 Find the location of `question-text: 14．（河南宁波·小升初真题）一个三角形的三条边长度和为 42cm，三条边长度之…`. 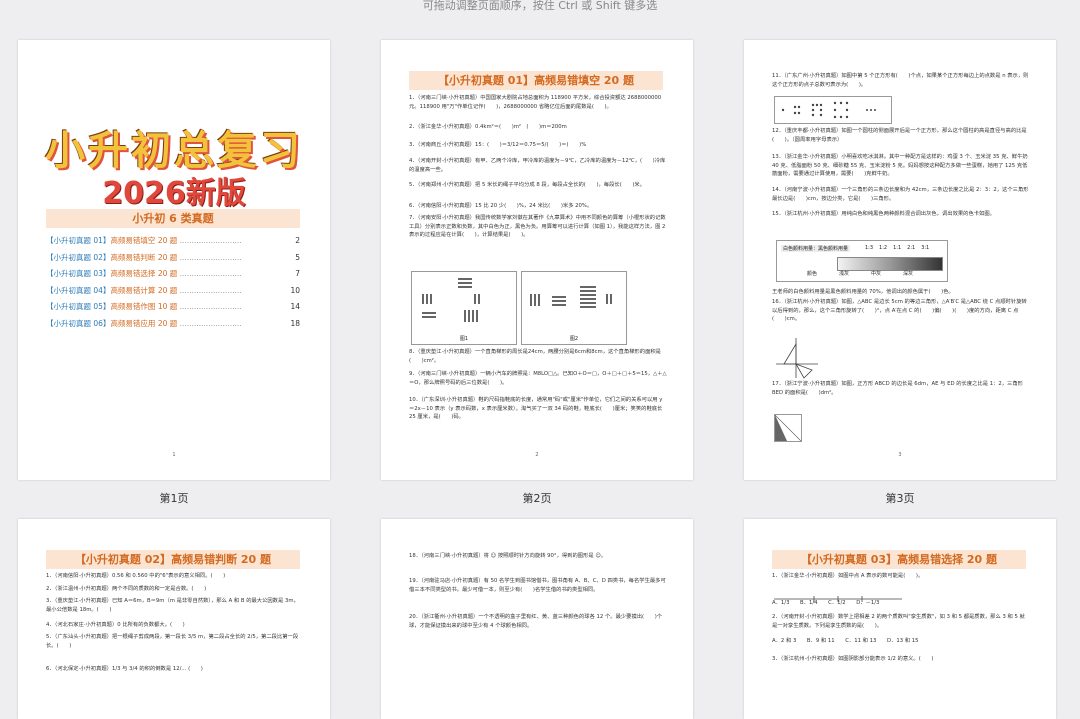

question-text: 14．（河南宁波·小升初真题）一个三角形的三条边长度和为 42cm，三条边长度之… is located at coordinates (900, 194).